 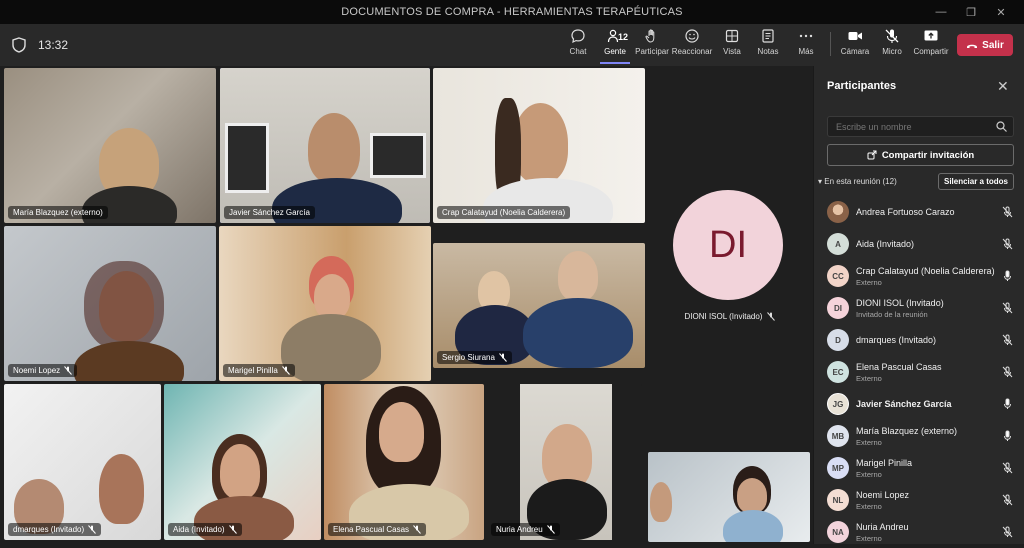 I want to click on participant-row: A Aida (Invitado), so click(x=919, y=244).